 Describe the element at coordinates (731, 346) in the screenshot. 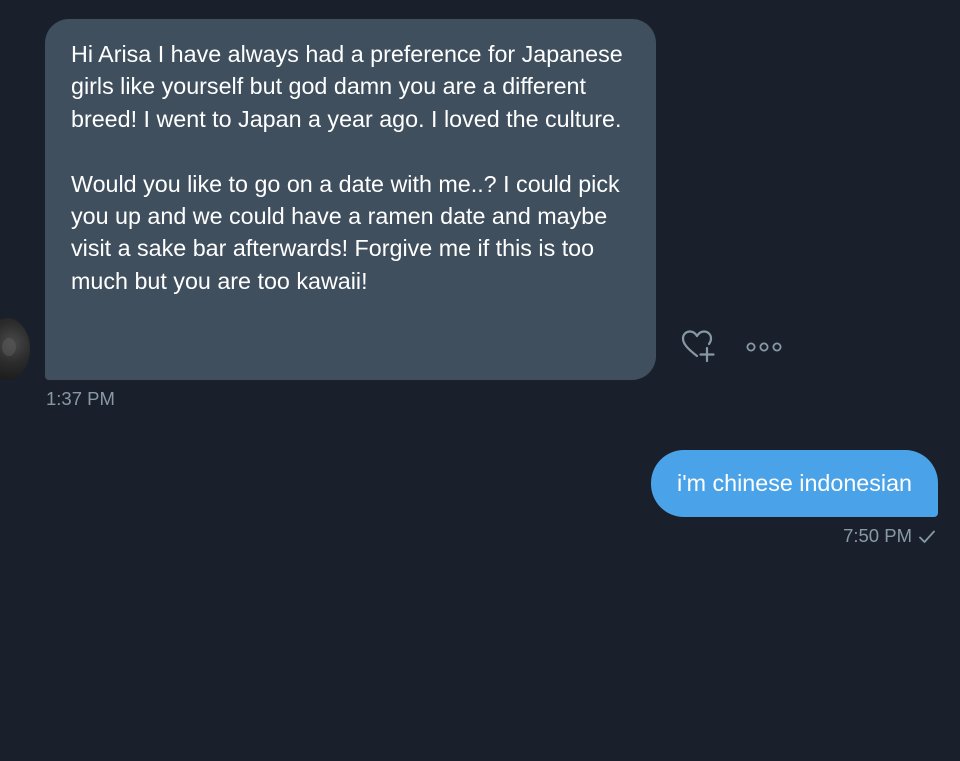

I see `message-actions` at that location.